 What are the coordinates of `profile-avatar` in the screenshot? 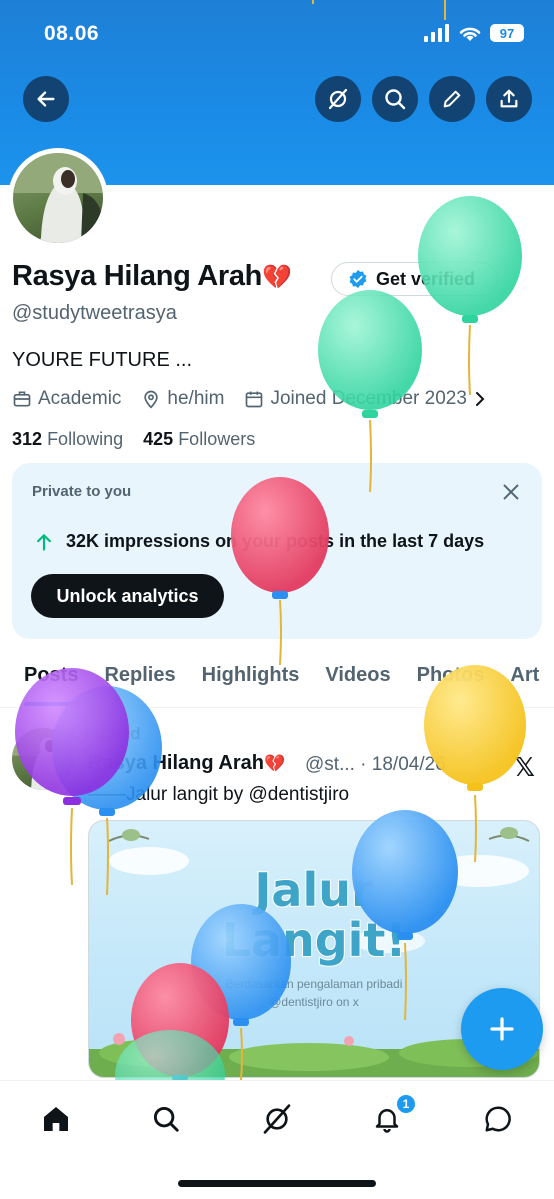 It's located at (58, 198).